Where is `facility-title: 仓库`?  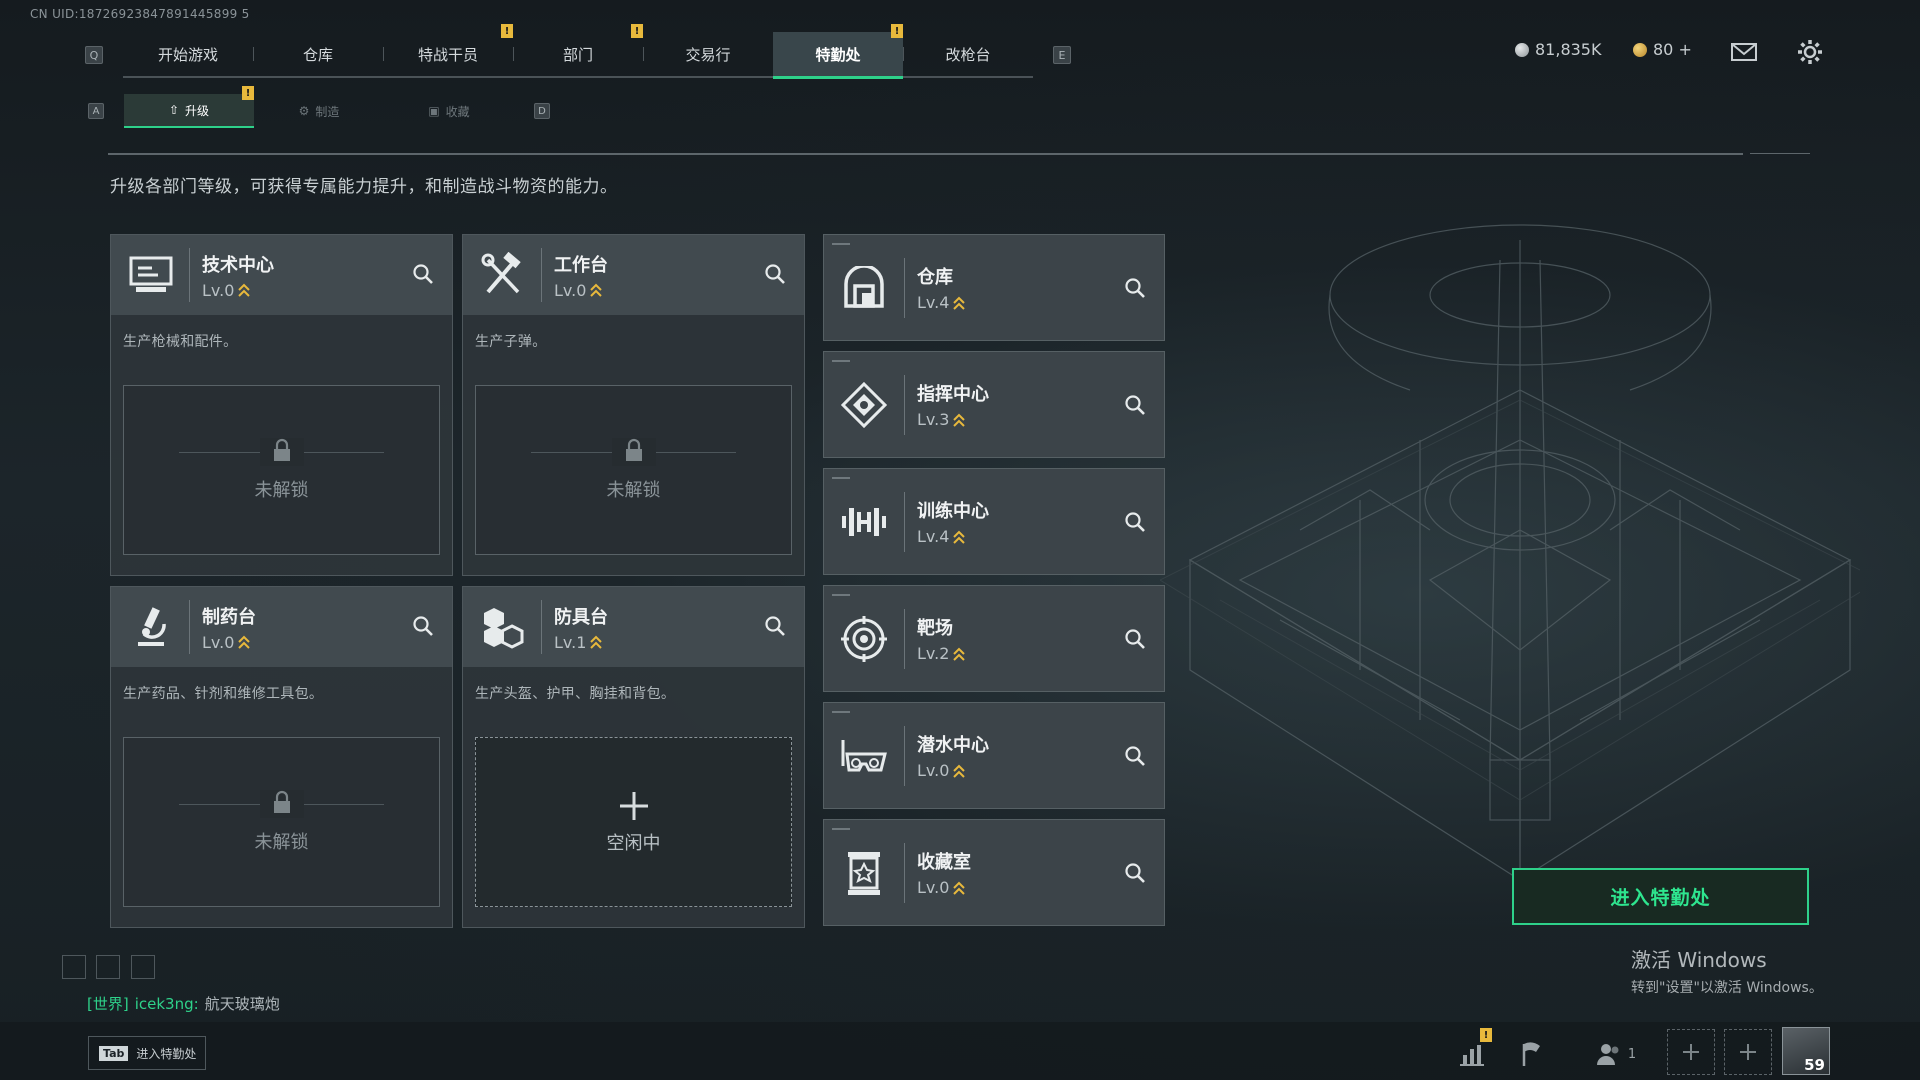 facility-title: 仓库 is located at coordinates (935, 277).